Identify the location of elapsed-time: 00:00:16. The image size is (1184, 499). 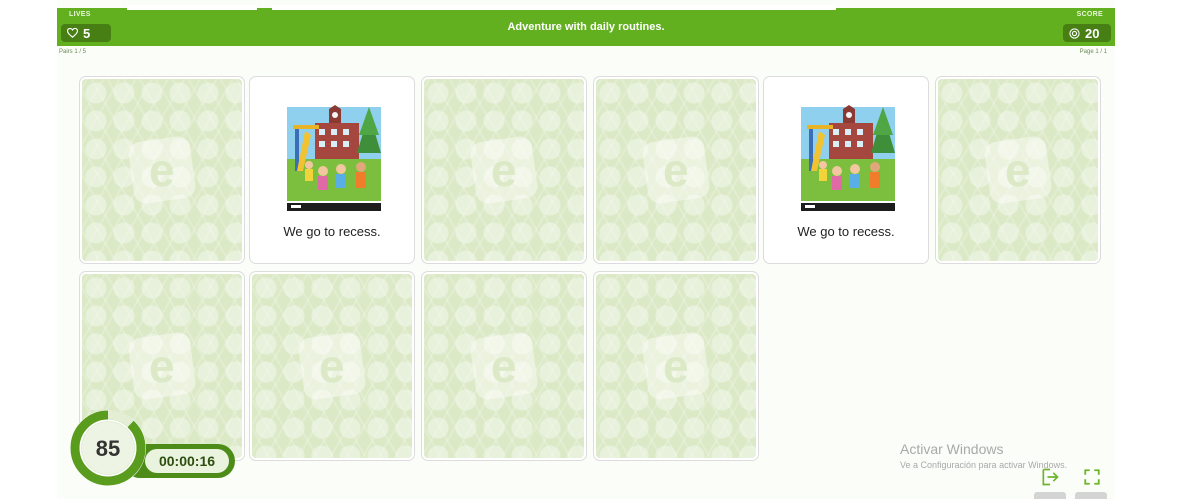
(187, 461).